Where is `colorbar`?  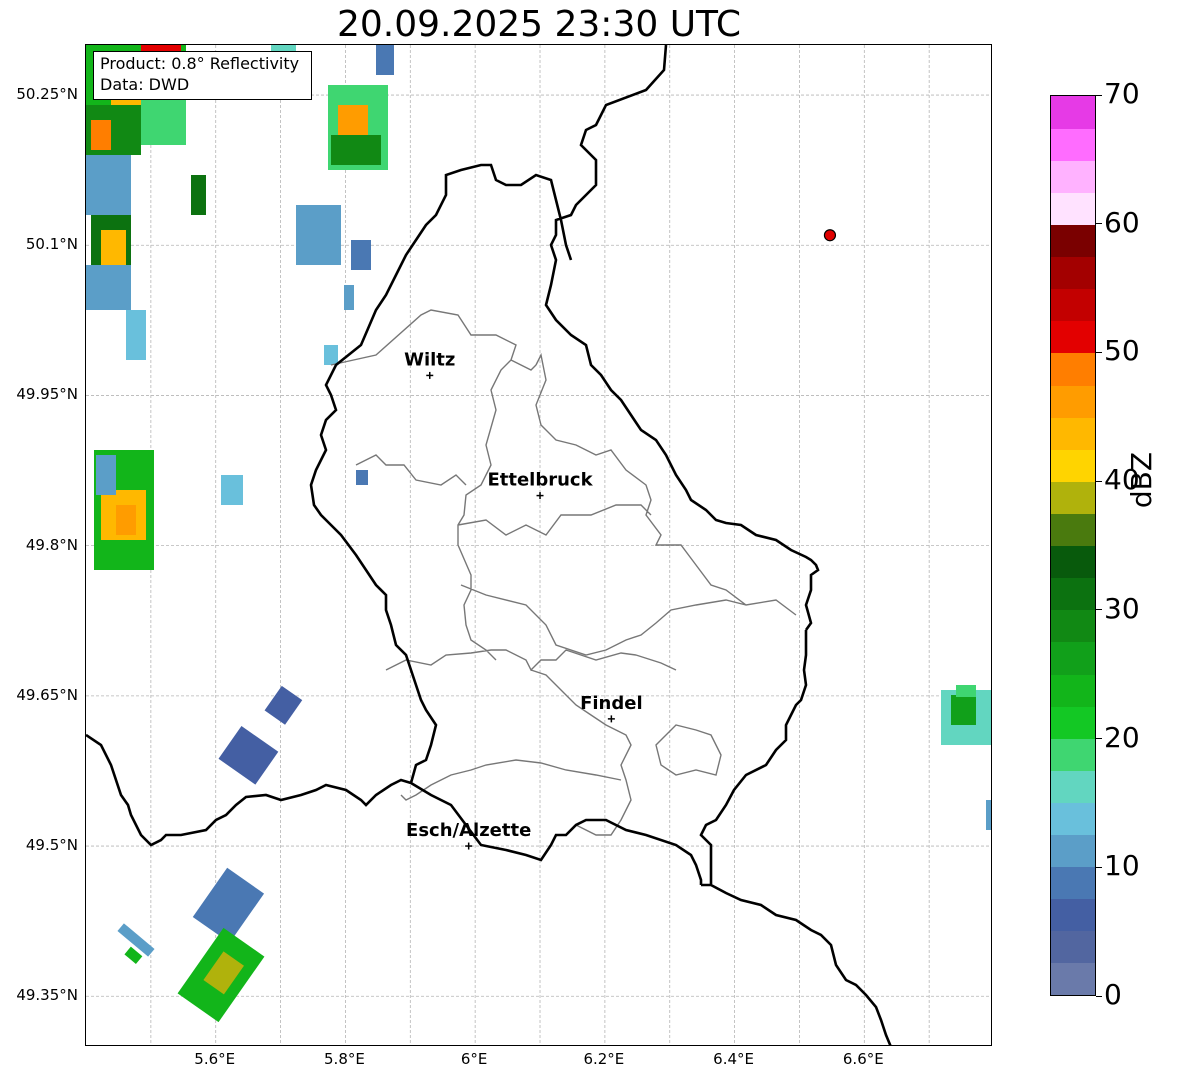 colorbar is located at coordinates (1073, 545).